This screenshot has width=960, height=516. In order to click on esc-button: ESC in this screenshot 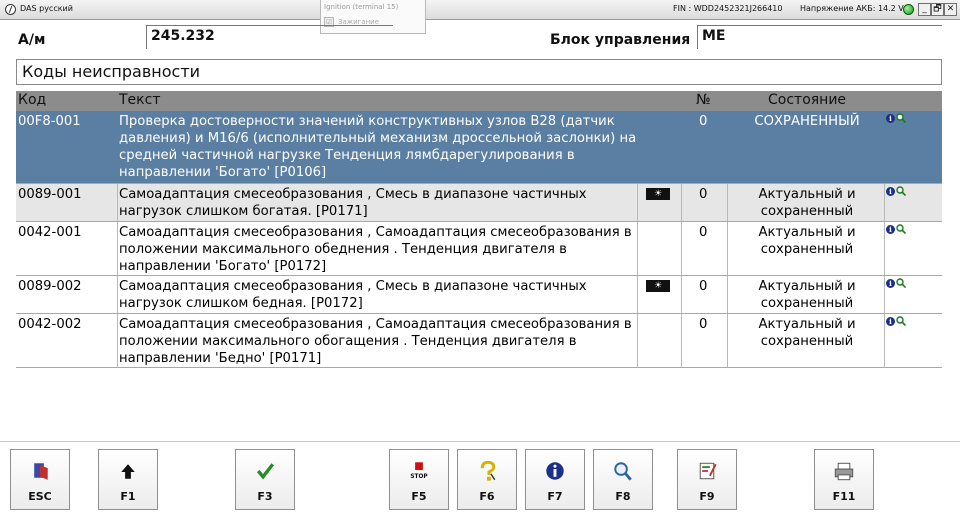, I will do `click(40, 479)`.